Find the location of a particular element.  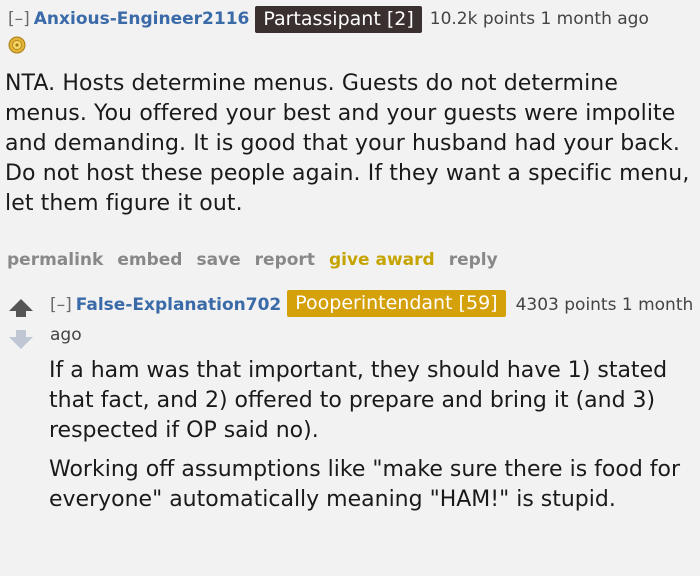

downvote-arrow-icon is located at coordinates (21, 343).